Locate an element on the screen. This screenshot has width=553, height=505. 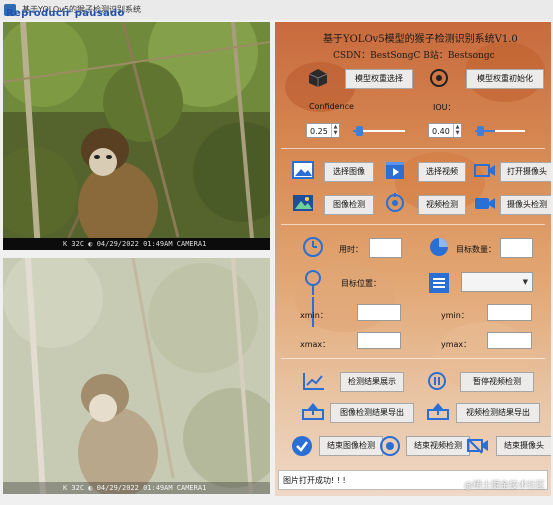
image-detect-button: 图像检测 is located at coordinates (349, 205).